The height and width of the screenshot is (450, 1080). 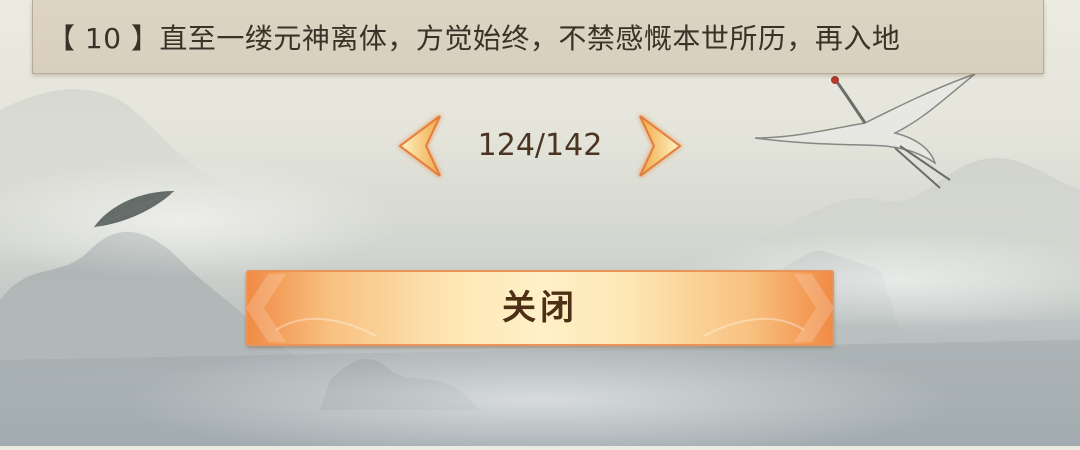 I want to click on chevron-right-icon, so click(x=660, y=146).